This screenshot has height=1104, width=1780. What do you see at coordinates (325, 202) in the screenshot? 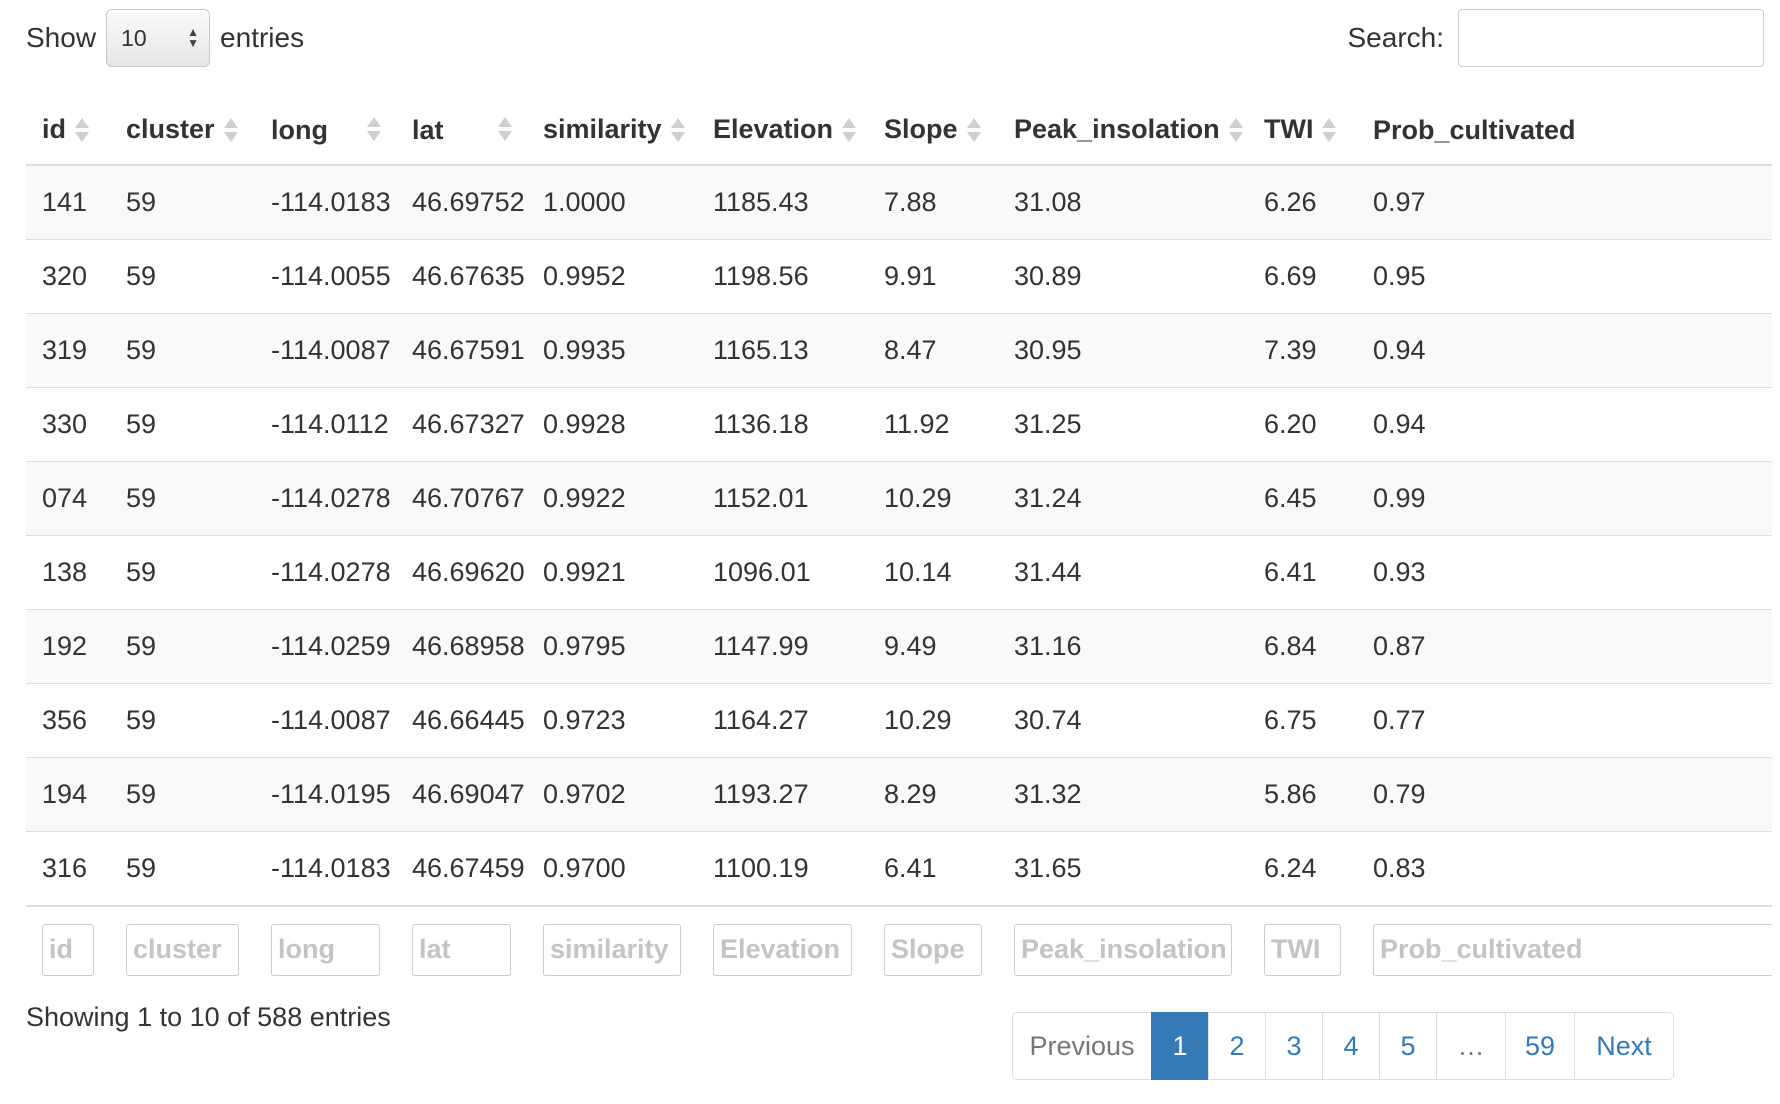
I see `cell-long: -114.0183` at bounding box center [325, 202].